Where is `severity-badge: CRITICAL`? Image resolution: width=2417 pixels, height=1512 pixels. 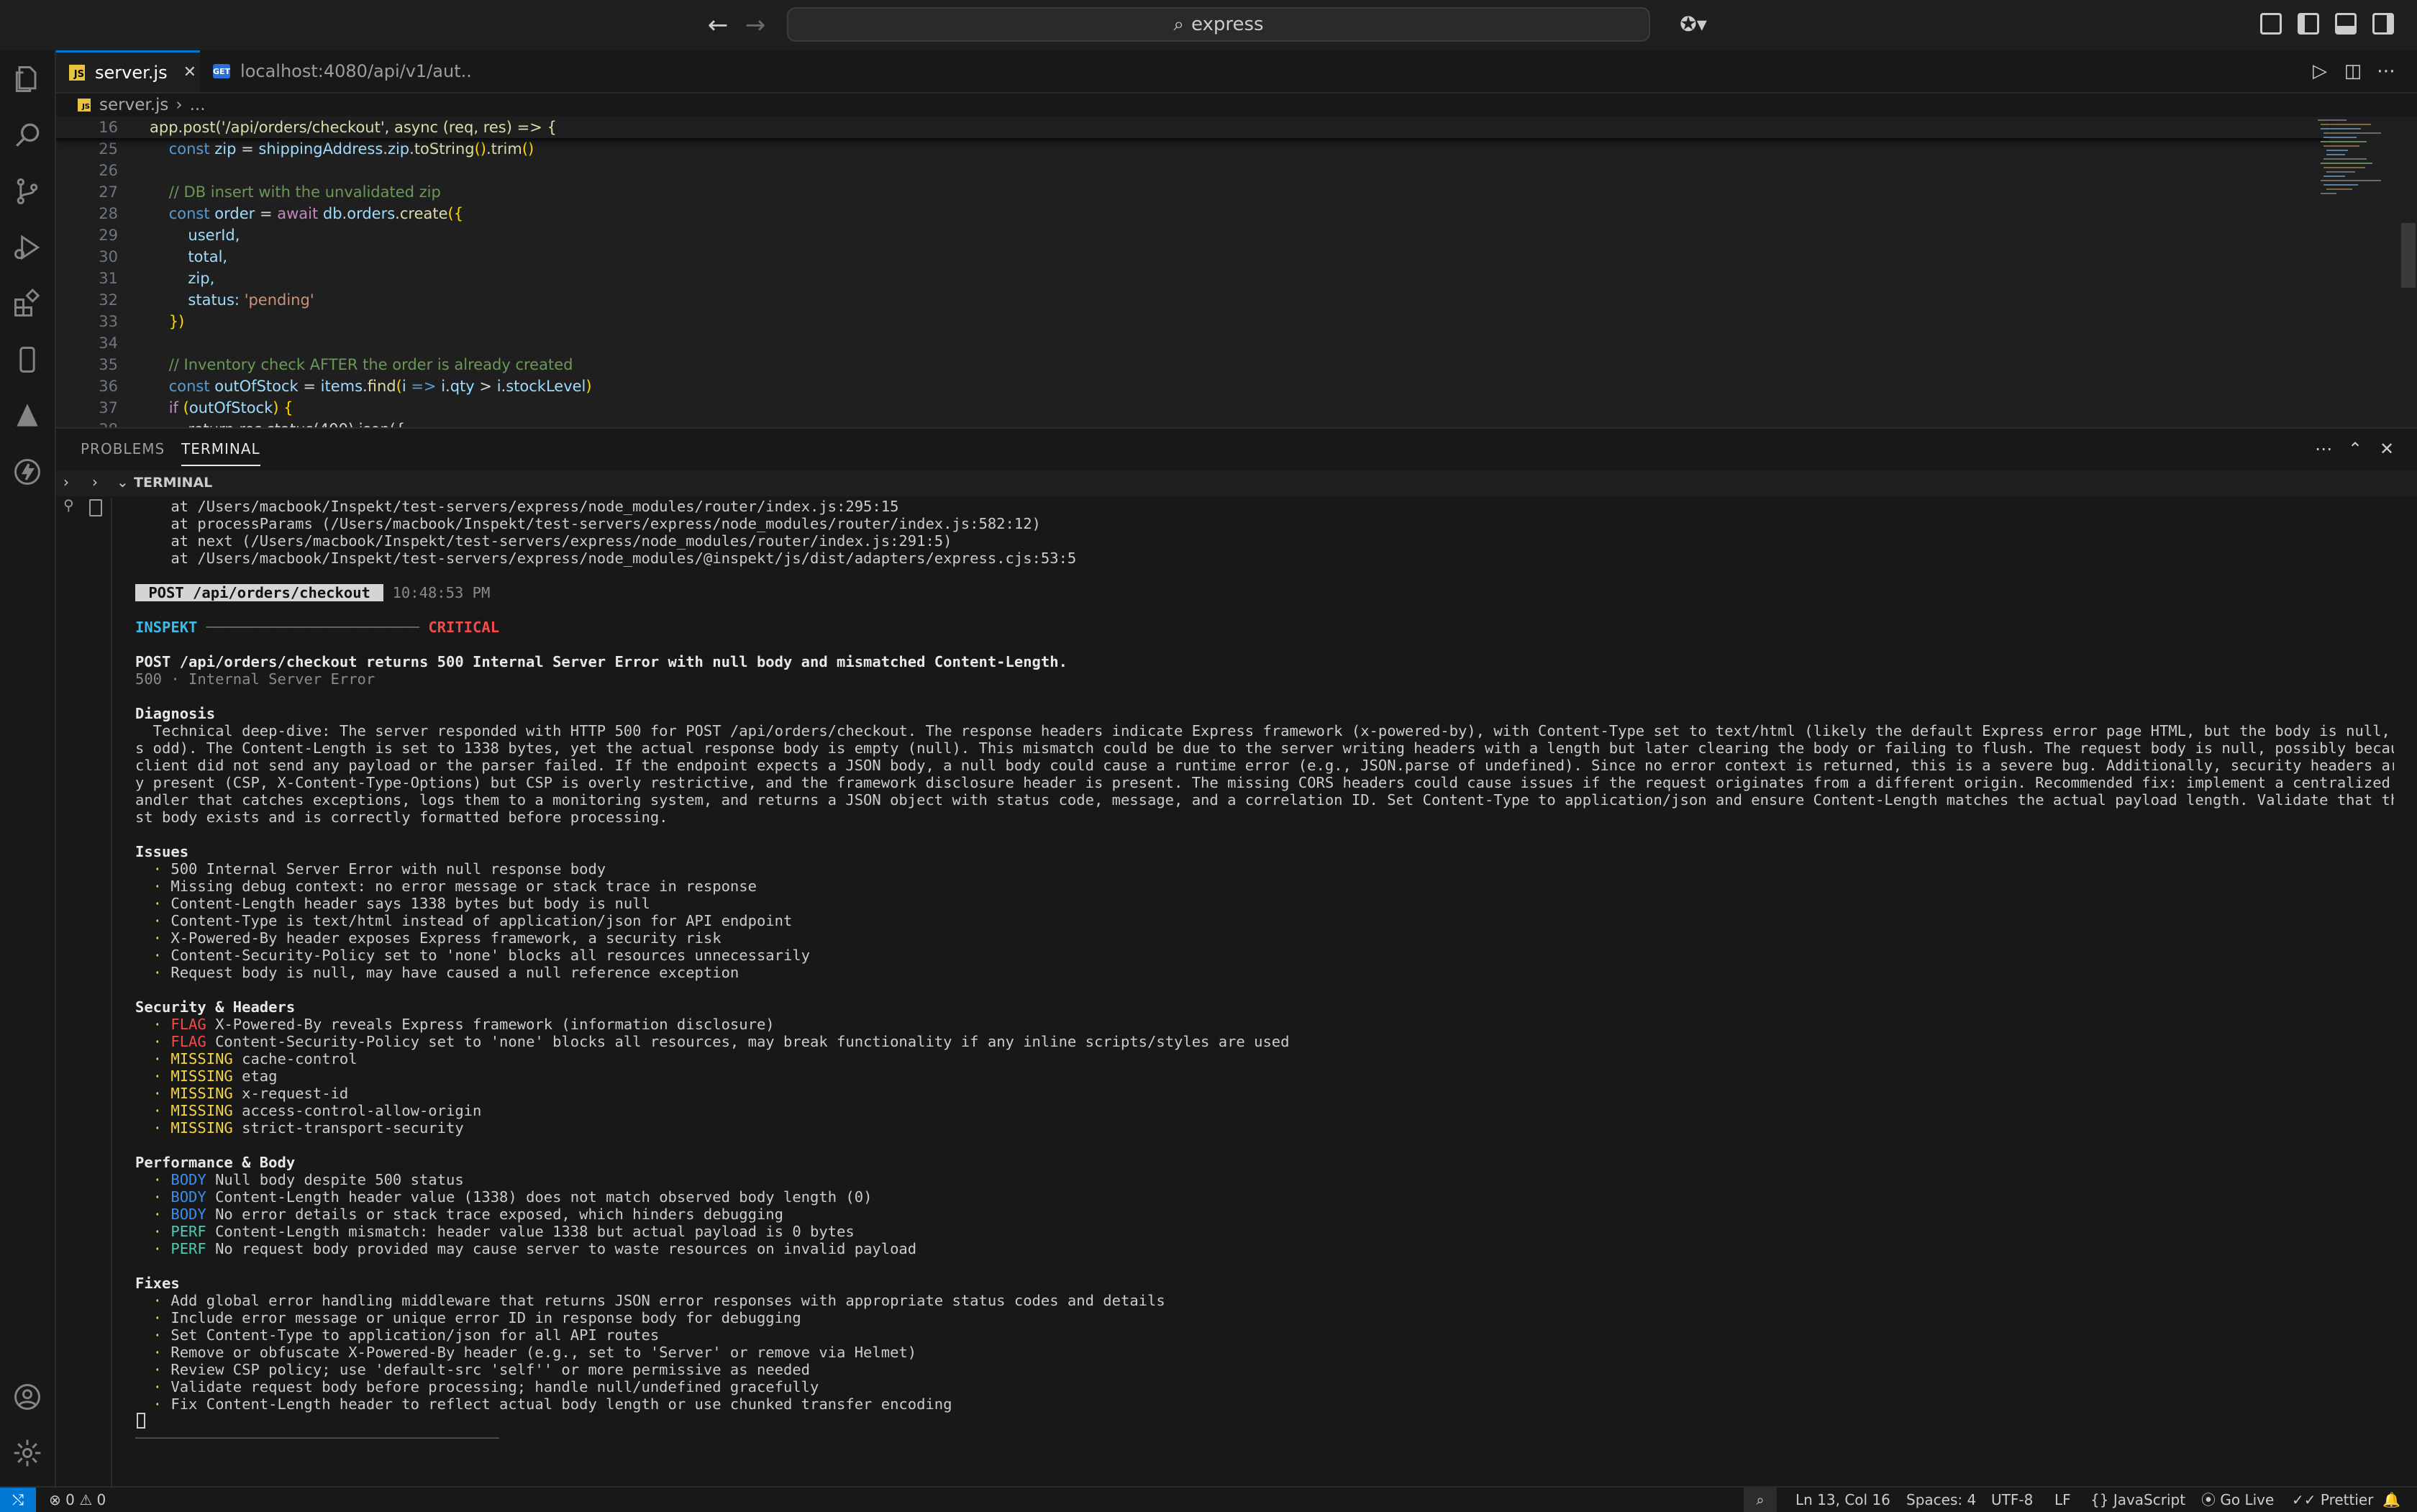
severity-badge: CRITICAL is located at coordinates (464, 627).